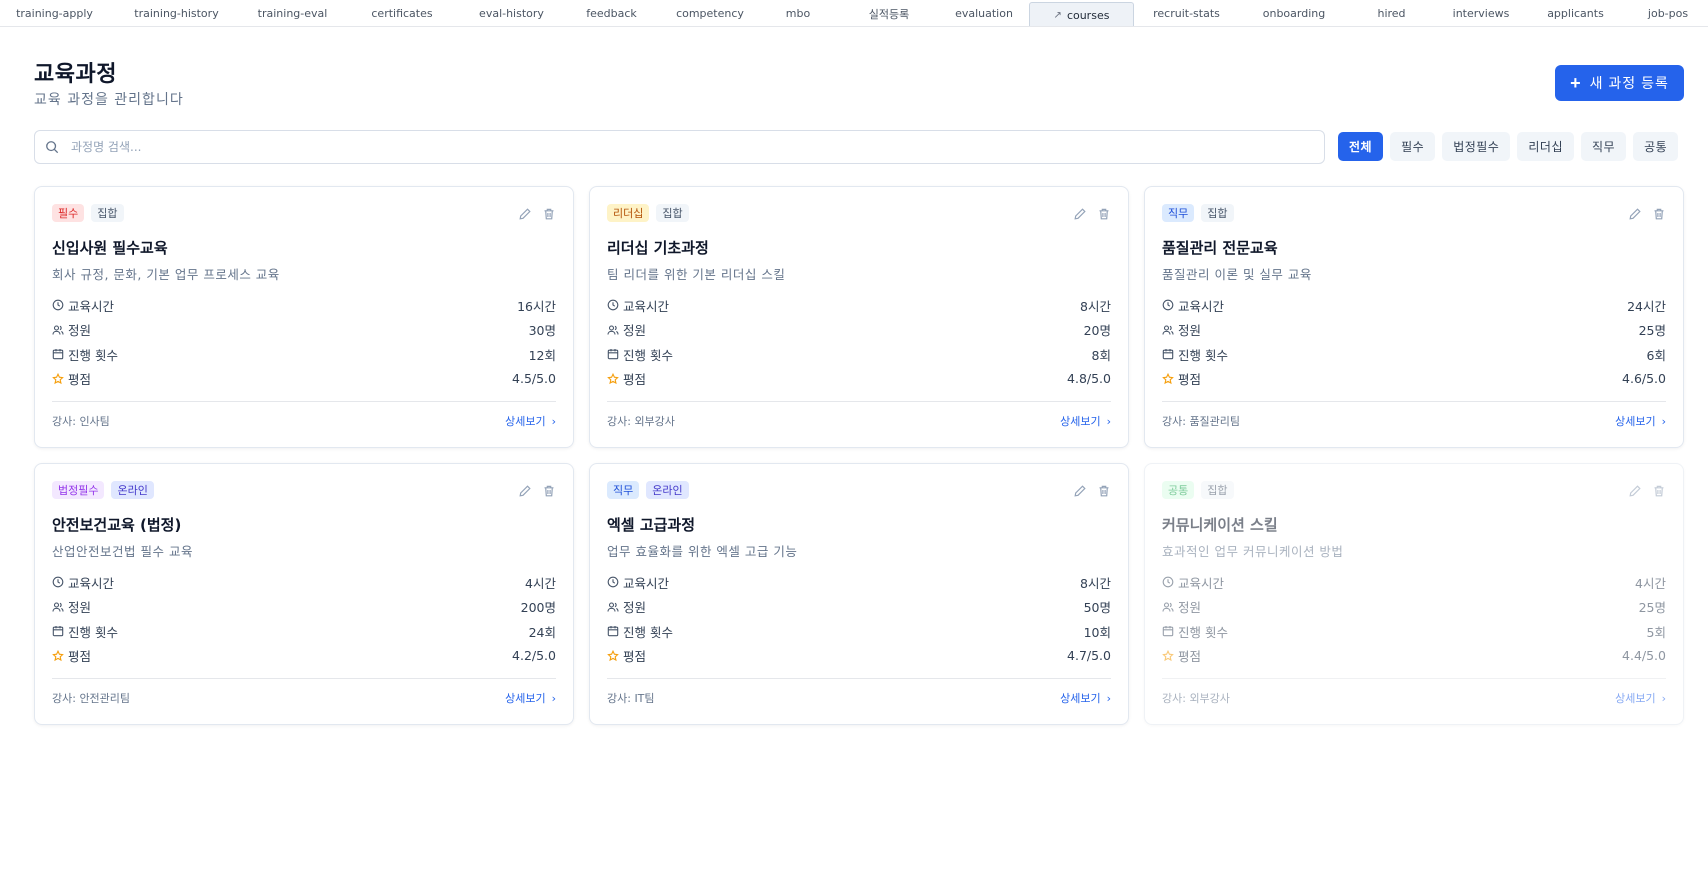 The height and width of the screenshot is (886, 1708). Describe the element at coordinates (91, 698) in the screenshot. I see `instructor-label: 강사: 안전관리팀` at that location.